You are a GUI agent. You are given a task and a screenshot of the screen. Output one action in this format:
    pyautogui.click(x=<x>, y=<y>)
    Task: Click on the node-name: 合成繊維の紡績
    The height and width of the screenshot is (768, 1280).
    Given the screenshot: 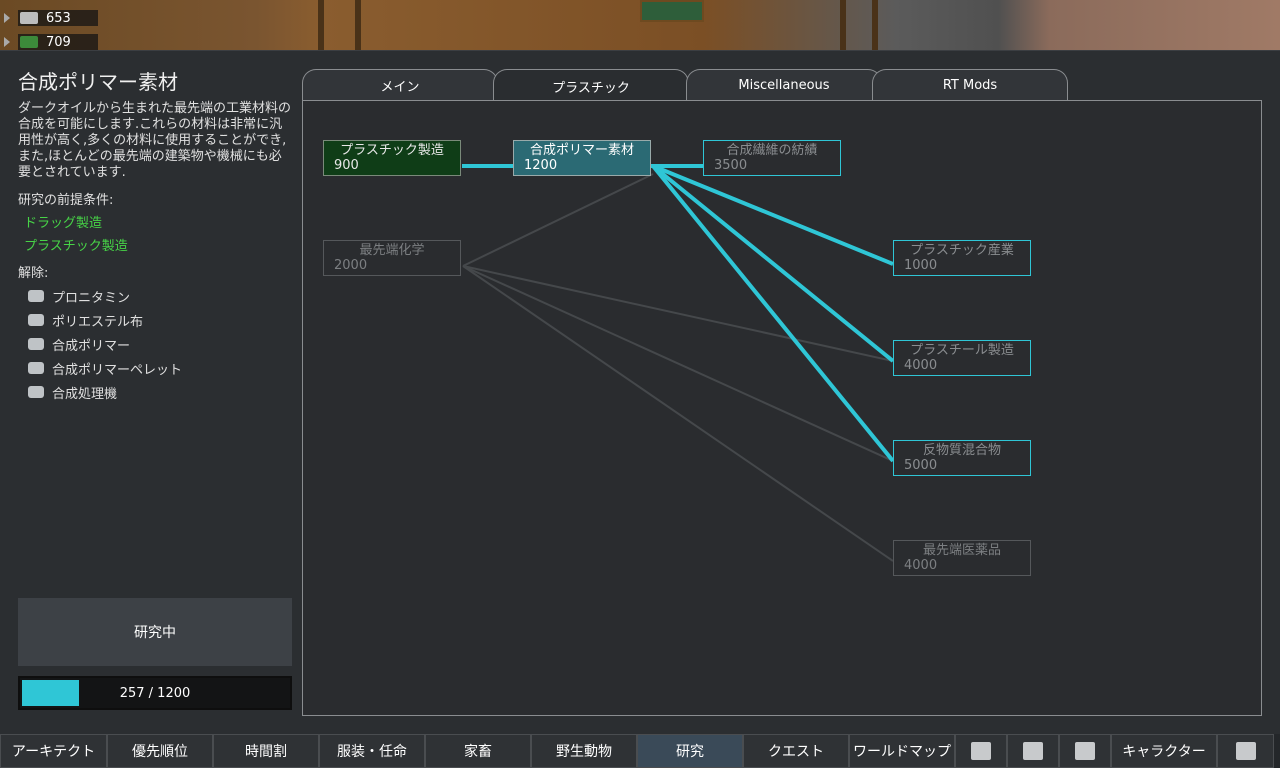 What is the action you would take?
    pyautogui.click(x=772, y=150)
    